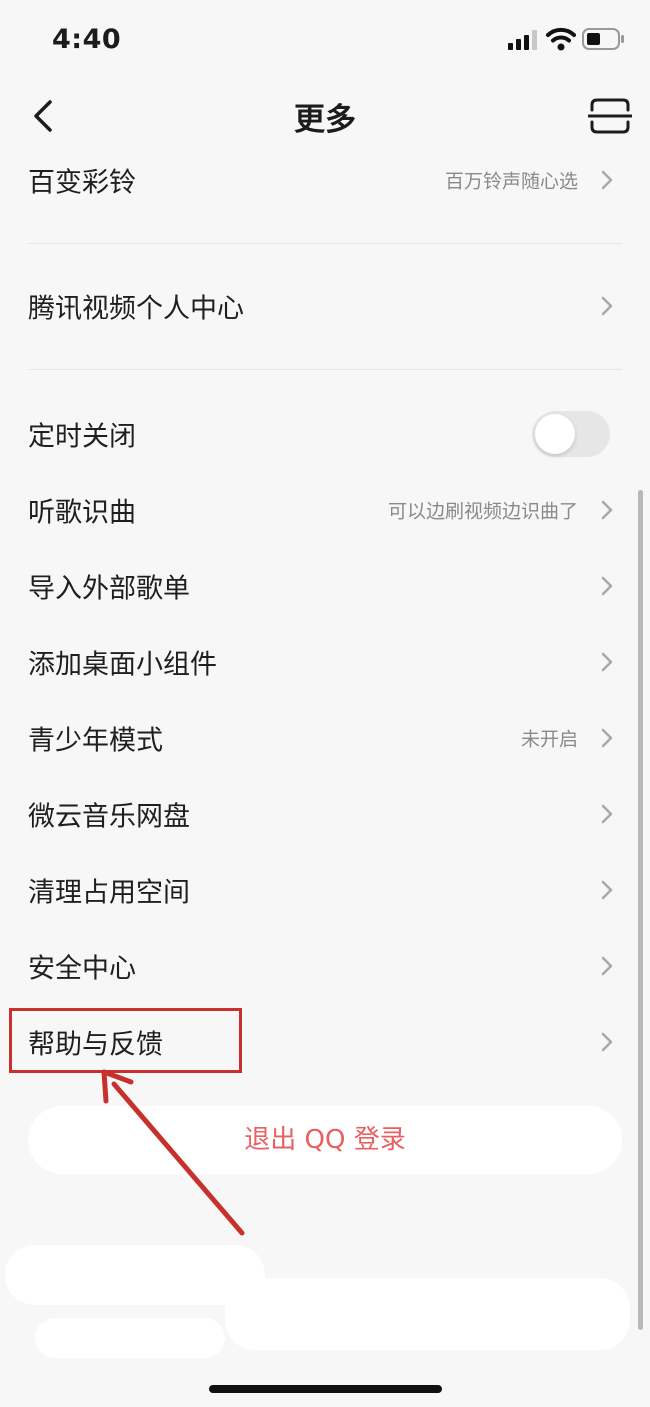  I want to click on row-ringtone: 百变彩铃 百万铃声随心选, so click(325, 180).